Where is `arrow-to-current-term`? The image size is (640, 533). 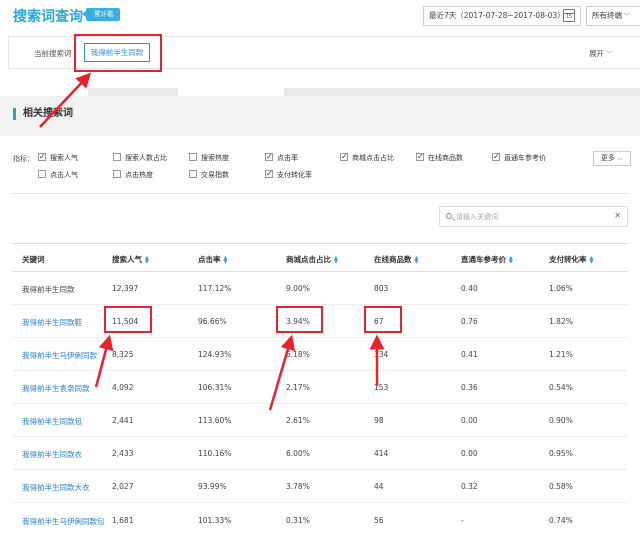
arrow-to-current-term is located at coordinates (65, 100).